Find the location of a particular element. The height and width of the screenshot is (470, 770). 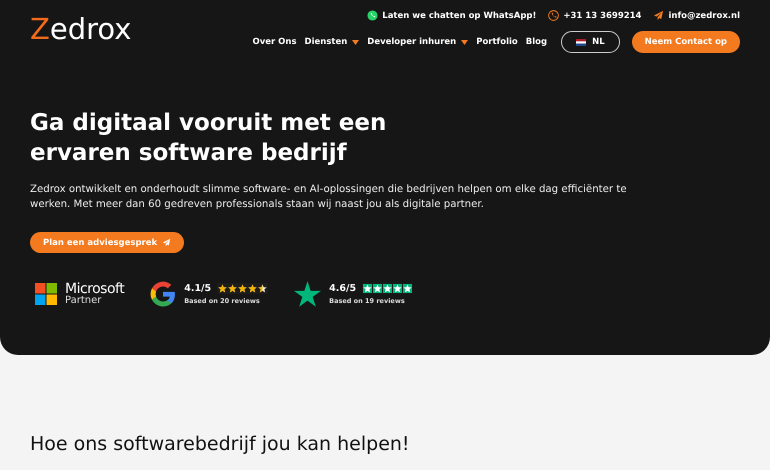

flag-icon is located at coordinates (581, 42).